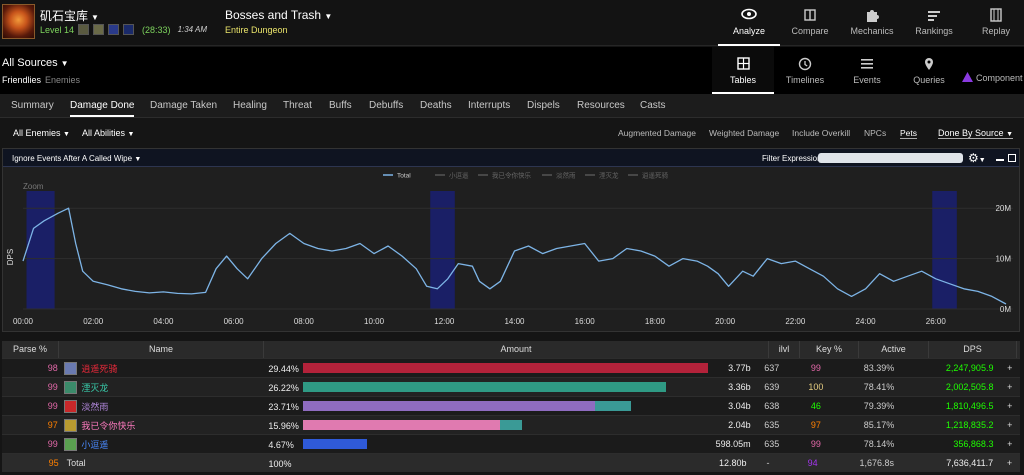  I want to click on active-percent: 83.39%, so click(879, 368).